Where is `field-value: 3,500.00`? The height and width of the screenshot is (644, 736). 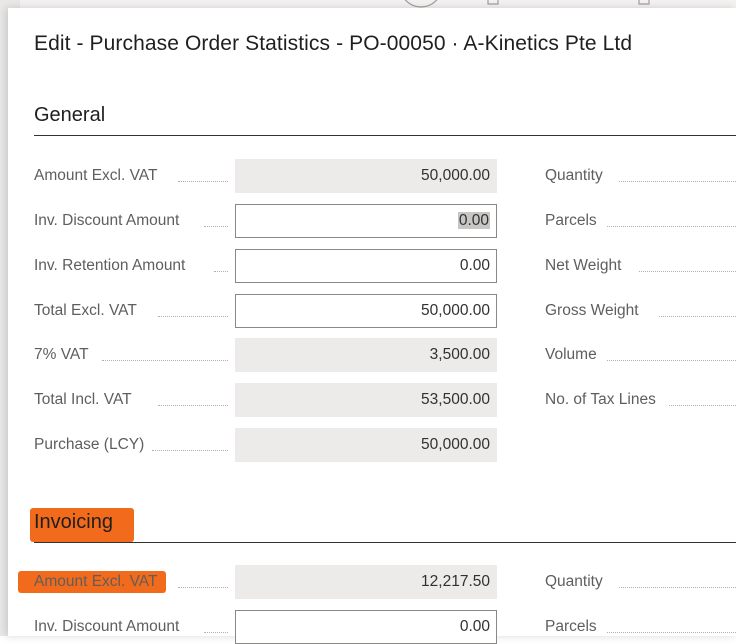 field-value: 3,500.00 is located at coordinates (366, 355).